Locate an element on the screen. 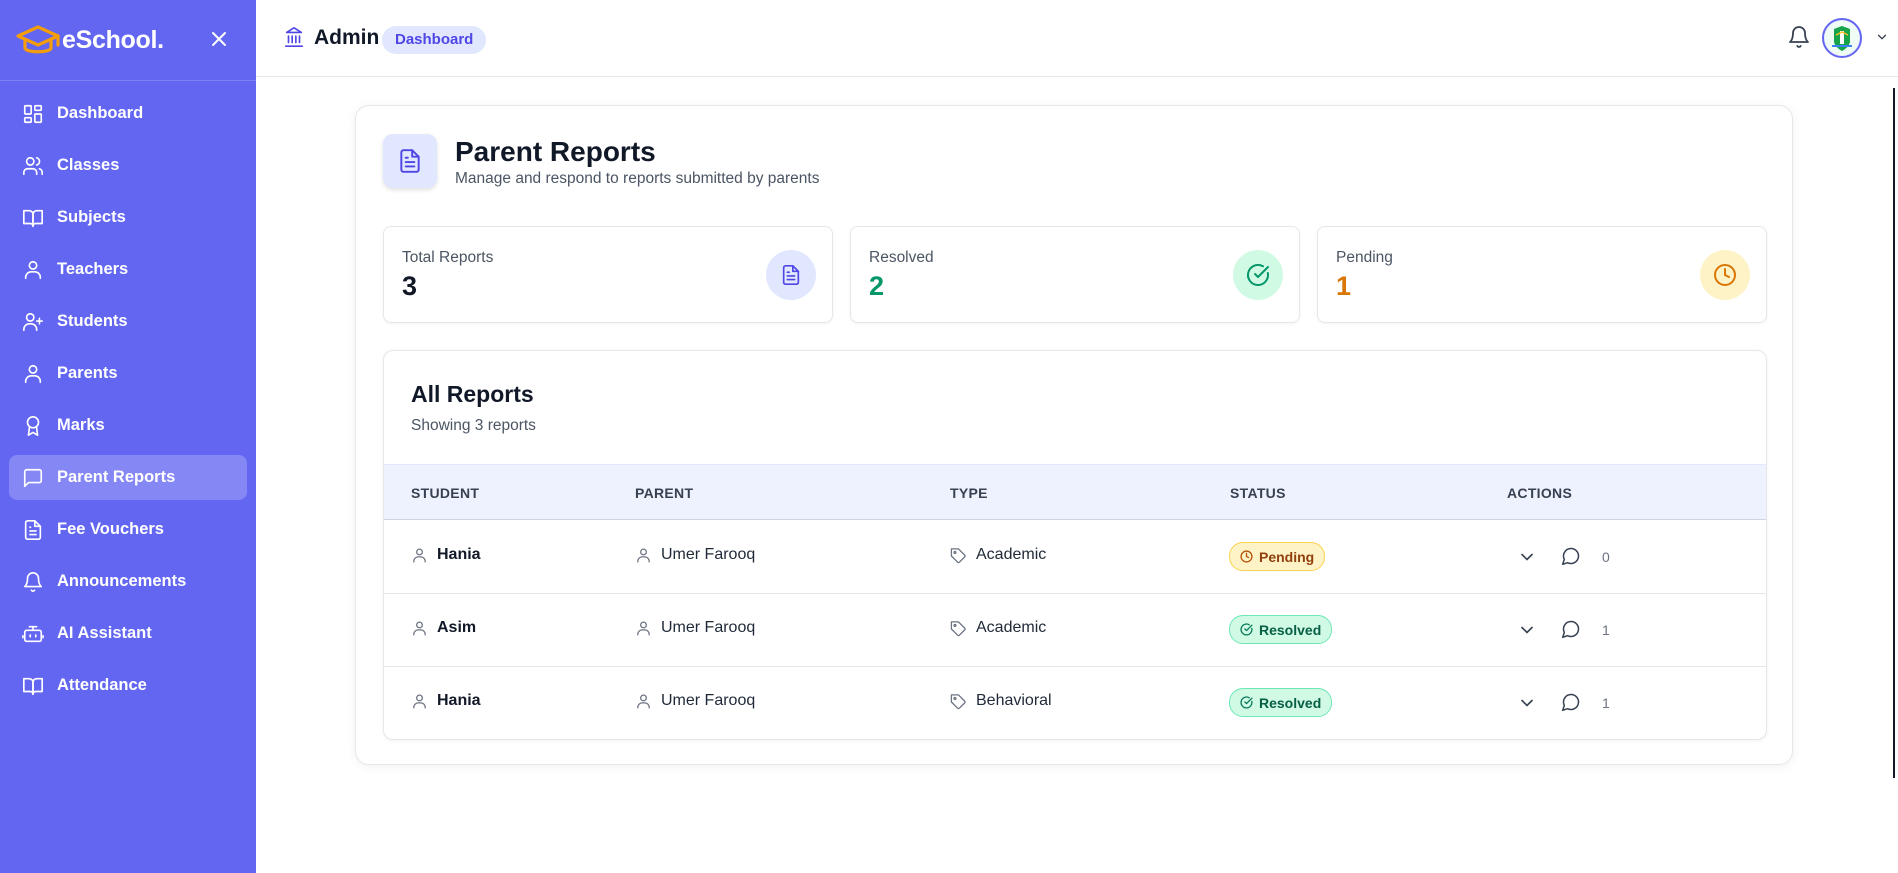  sidebar-item-label: Parent Reports is located at coordinates (116, 477).